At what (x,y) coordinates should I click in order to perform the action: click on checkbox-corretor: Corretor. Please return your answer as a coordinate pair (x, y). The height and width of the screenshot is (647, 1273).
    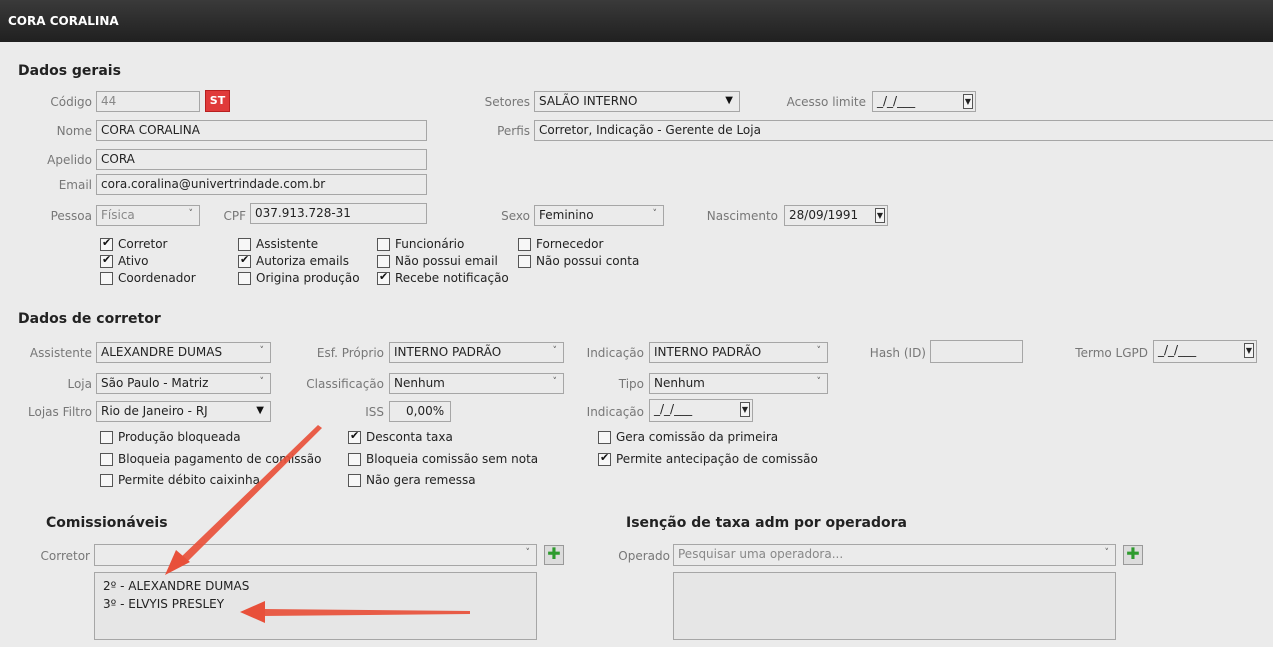
    Looking at the image, I should click on (134, 243).